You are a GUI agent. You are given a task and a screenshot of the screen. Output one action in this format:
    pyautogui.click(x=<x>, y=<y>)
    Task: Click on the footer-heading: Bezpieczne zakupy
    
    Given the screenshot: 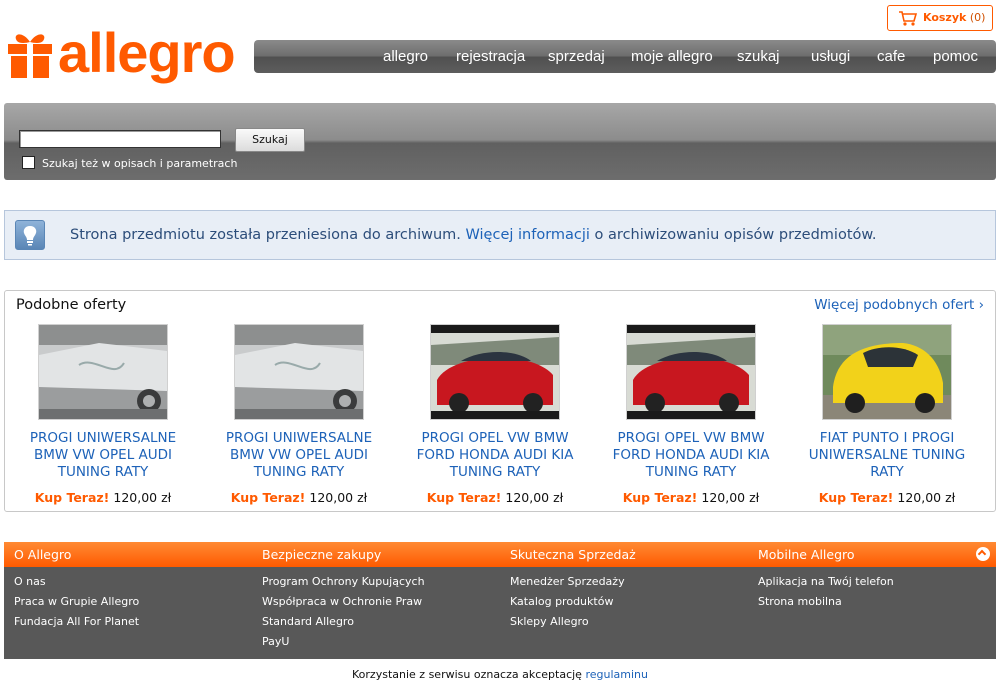 What is the action you would take?
    pyautogui.click(x=322, y=554)
    